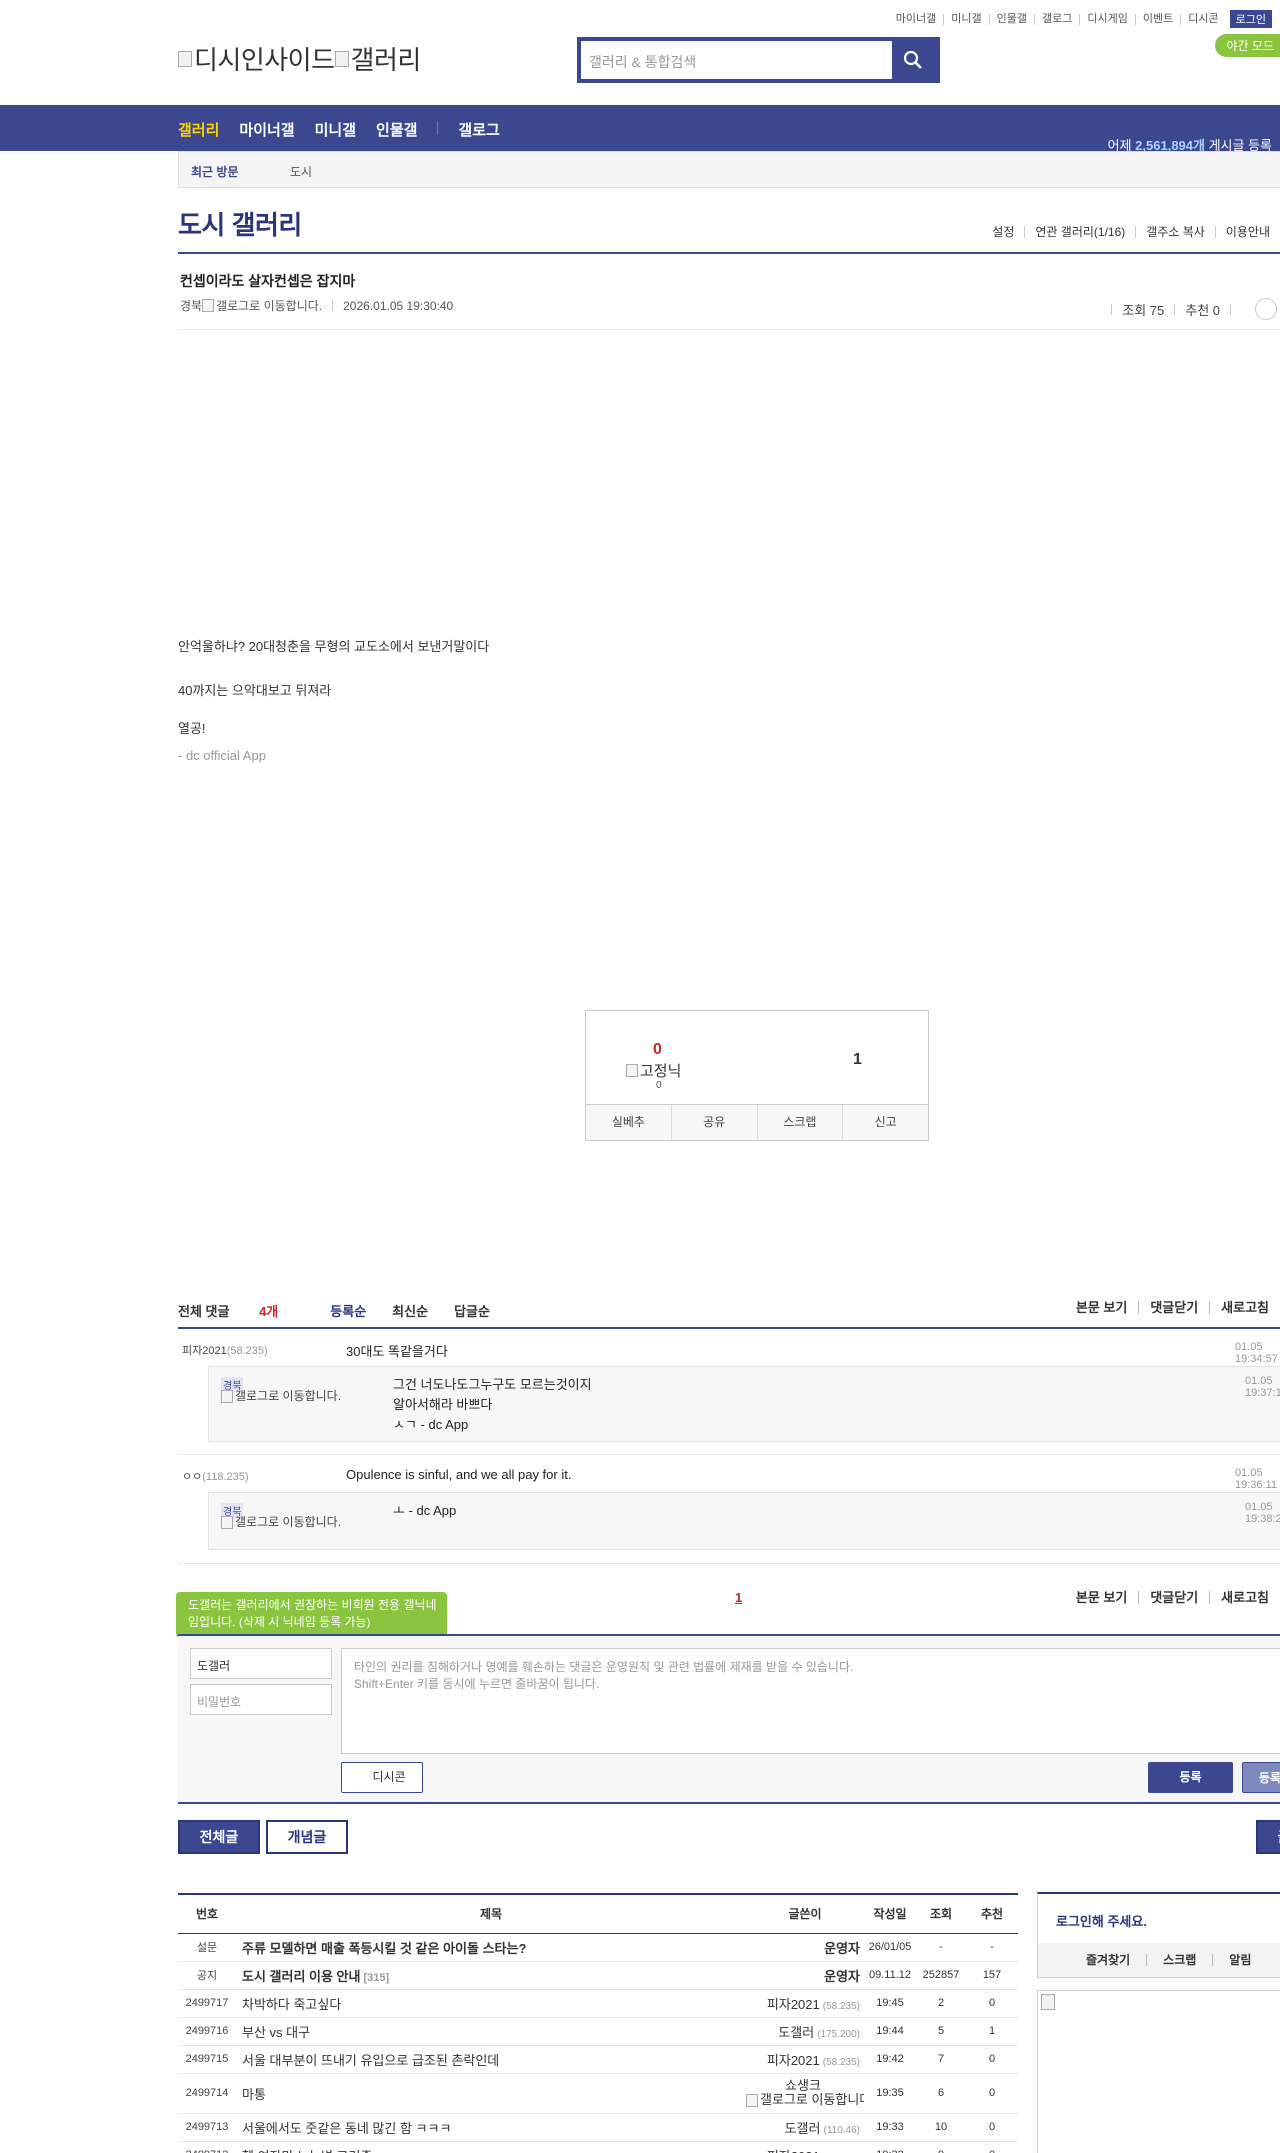 The height and width of the screenshot is (2153, 1280). I want to click on comment-nick: ㅇㅇ(118.235), so click(215, 1476).